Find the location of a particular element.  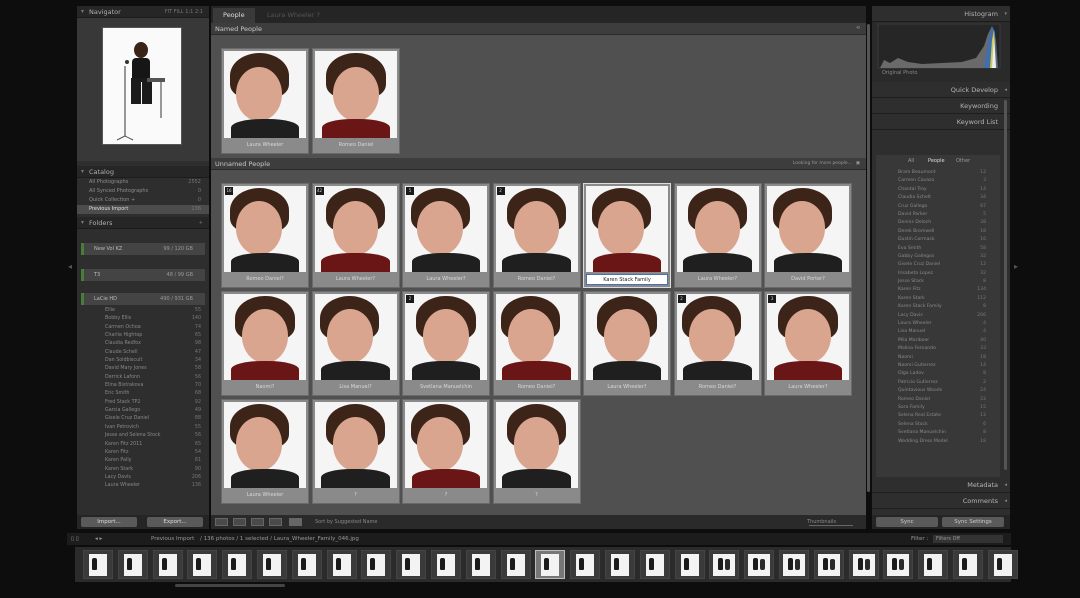

face-name-label: Naomi? is located at coordinates (265, 387).